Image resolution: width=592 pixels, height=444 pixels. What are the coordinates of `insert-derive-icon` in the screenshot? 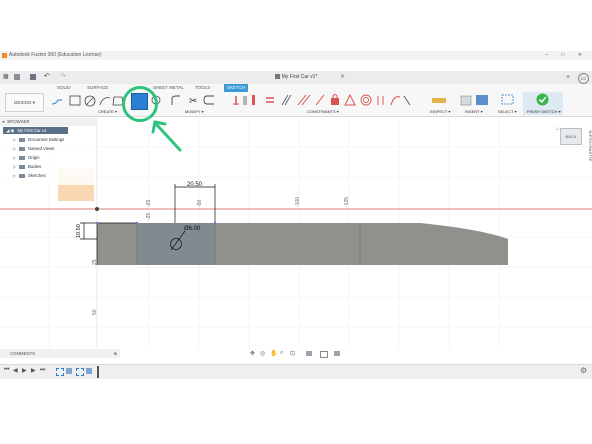 It's located at (466, 100).